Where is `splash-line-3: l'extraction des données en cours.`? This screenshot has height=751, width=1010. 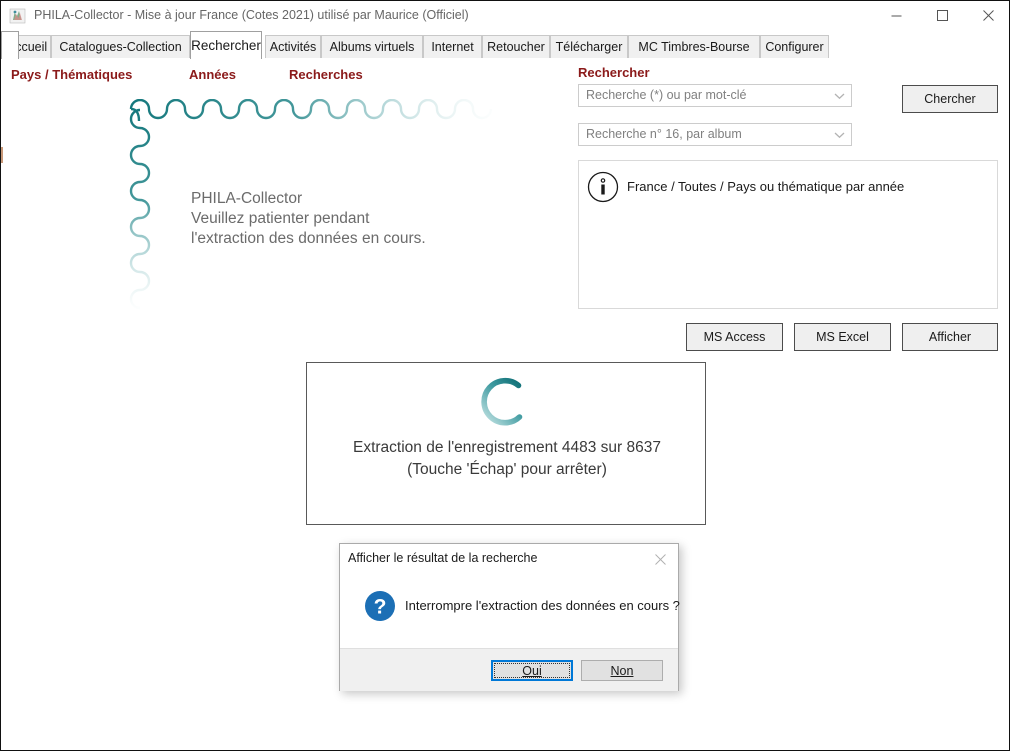 splash-line-3: l'extraction des données en cours. is located at coordinates (308, 238).